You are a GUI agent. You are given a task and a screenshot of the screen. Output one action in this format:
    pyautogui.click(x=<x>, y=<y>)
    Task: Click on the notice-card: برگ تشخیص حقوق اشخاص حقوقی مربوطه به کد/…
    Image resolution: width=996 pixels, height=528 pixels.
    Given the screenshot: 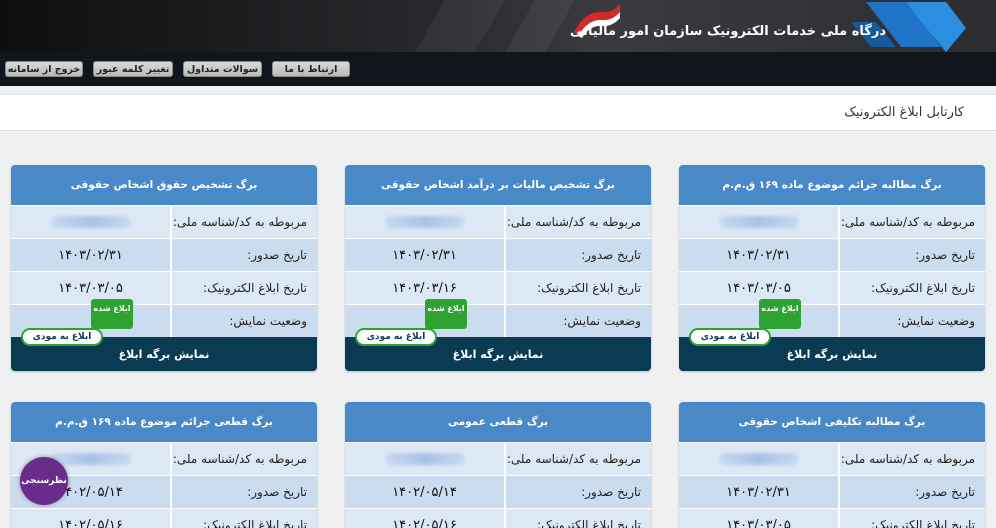 What is the action you would take?
    pyautogui.click(x=164, y=268)
    